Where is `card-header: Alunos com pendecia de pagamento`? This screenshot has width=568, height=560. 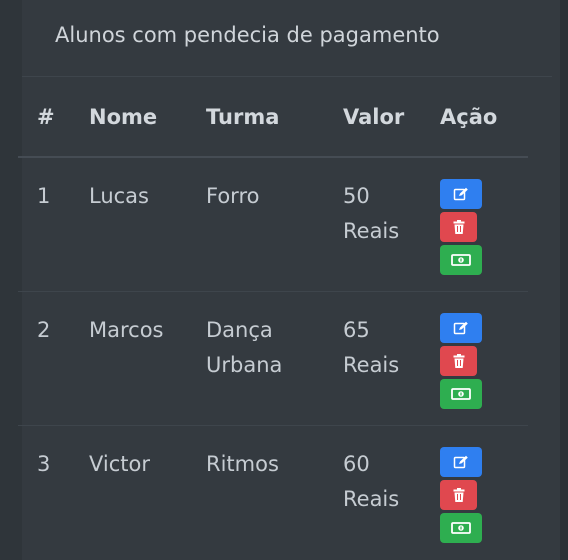
card-header: Alunos com pendecia de pagamento is located at coordinates (287, 38).